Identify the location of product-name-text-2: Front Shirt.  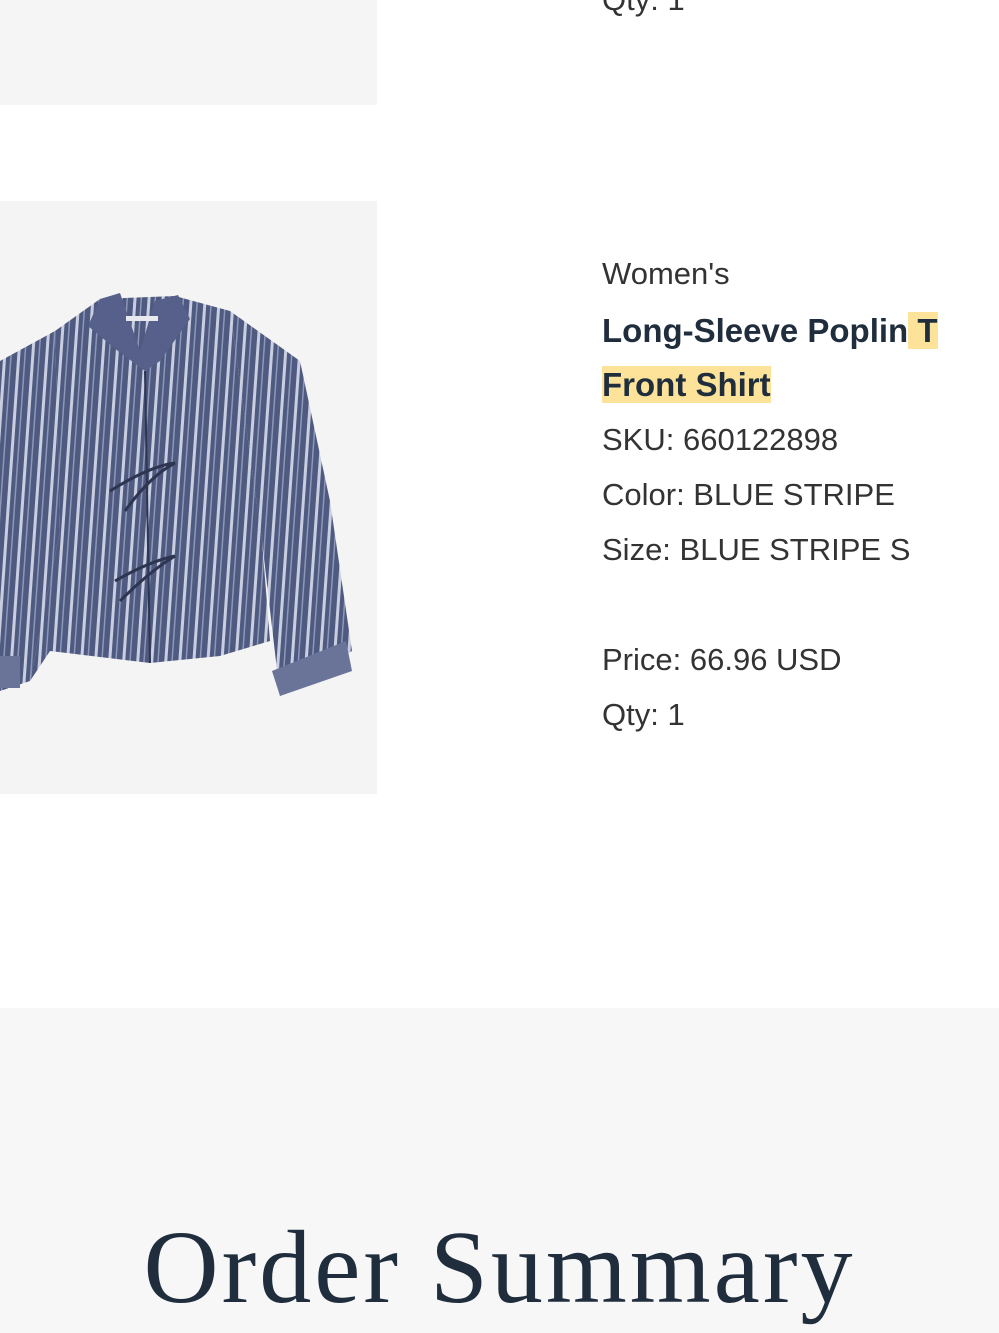
(686, 384).